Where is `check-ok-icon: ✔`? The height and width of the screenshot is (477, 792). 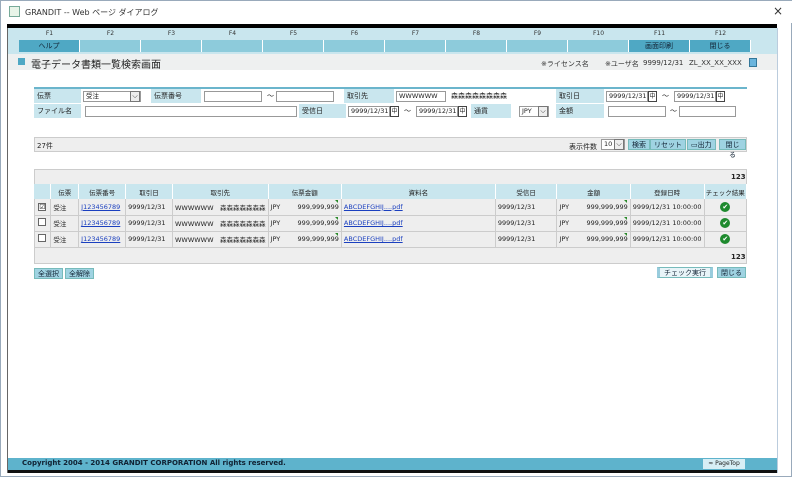
check-ok-icon: ✔ is located at coordinates (725, 223).